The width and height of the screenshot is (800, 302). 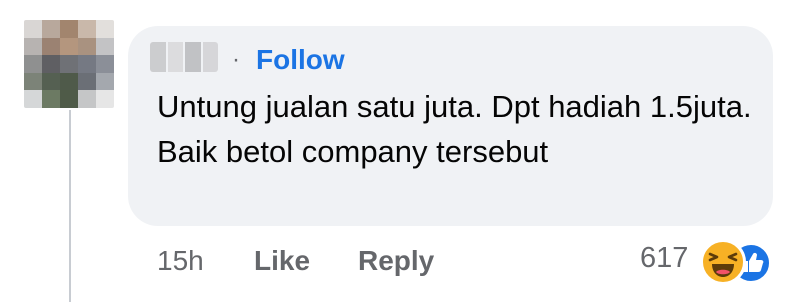 What do you see at coordinates (69, 64) in the screenshot?
I see `avatar` at bounding box center [69, 64].